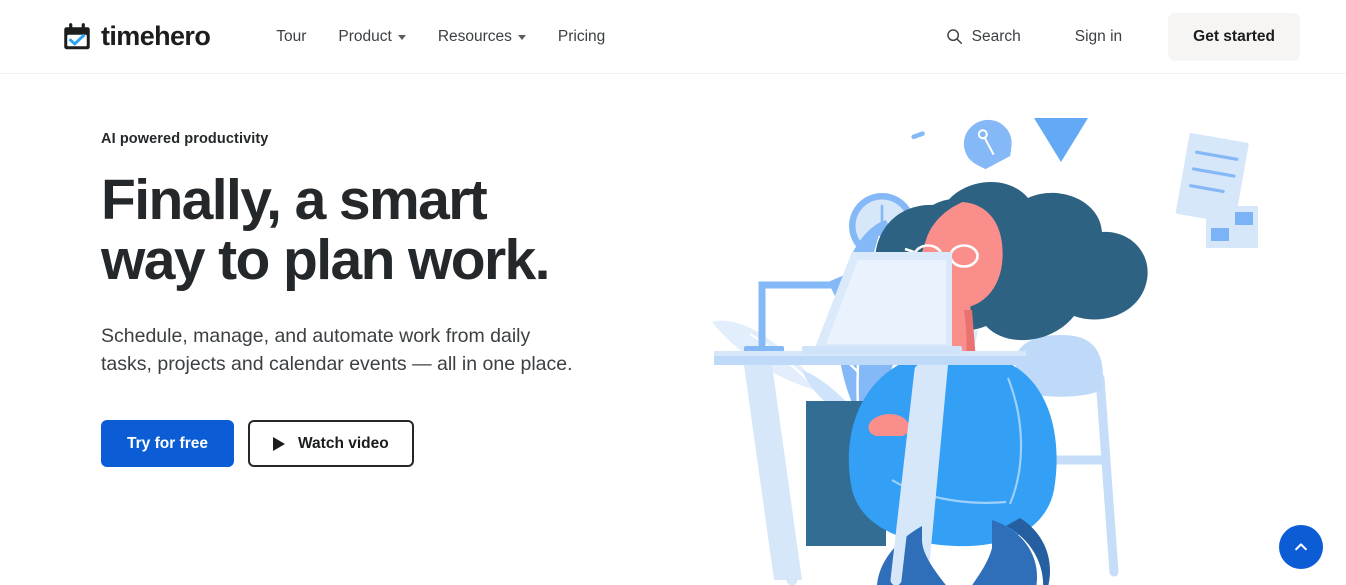 The image size is (1346, 585). I want to click on search-icon, so click(954, 36).